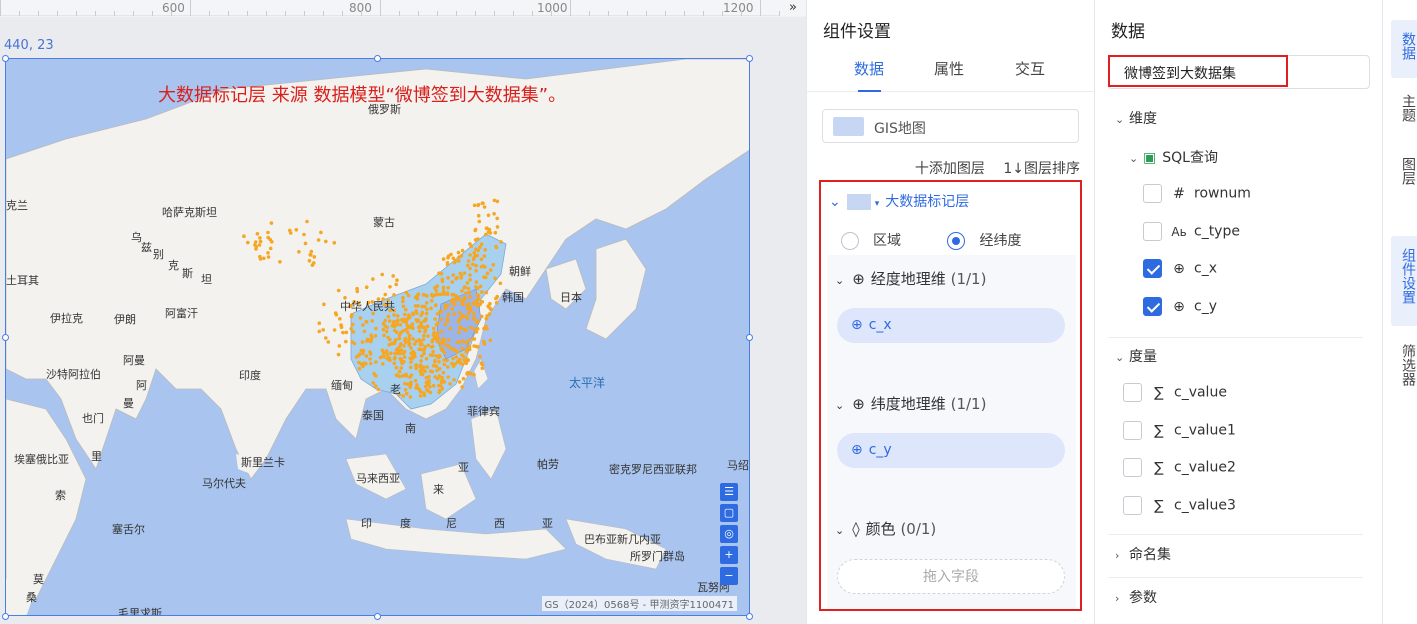  What do you see at coordinates (367, 306) in the screenshot?
I see `map-label: 中华人民共` at bounding box center [367, 306].